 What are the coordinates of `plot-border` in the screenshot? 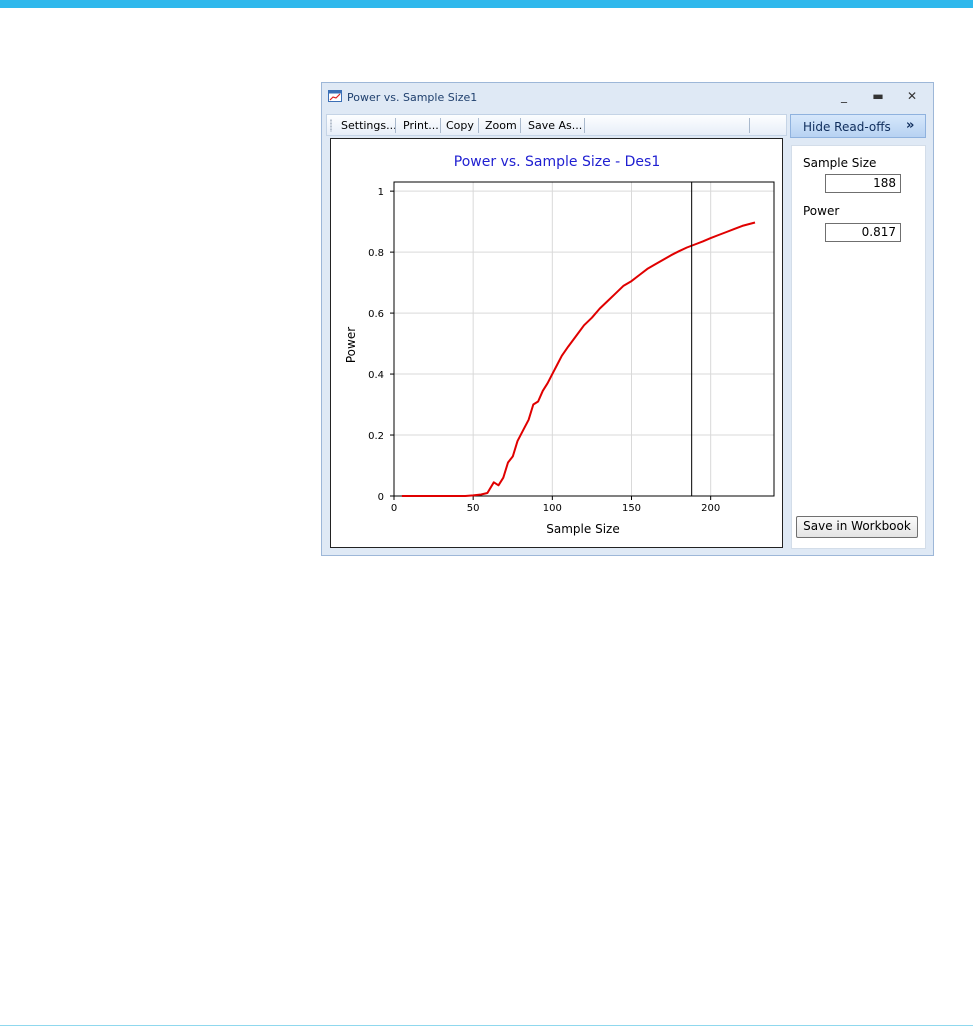 It's located at (584, 339).